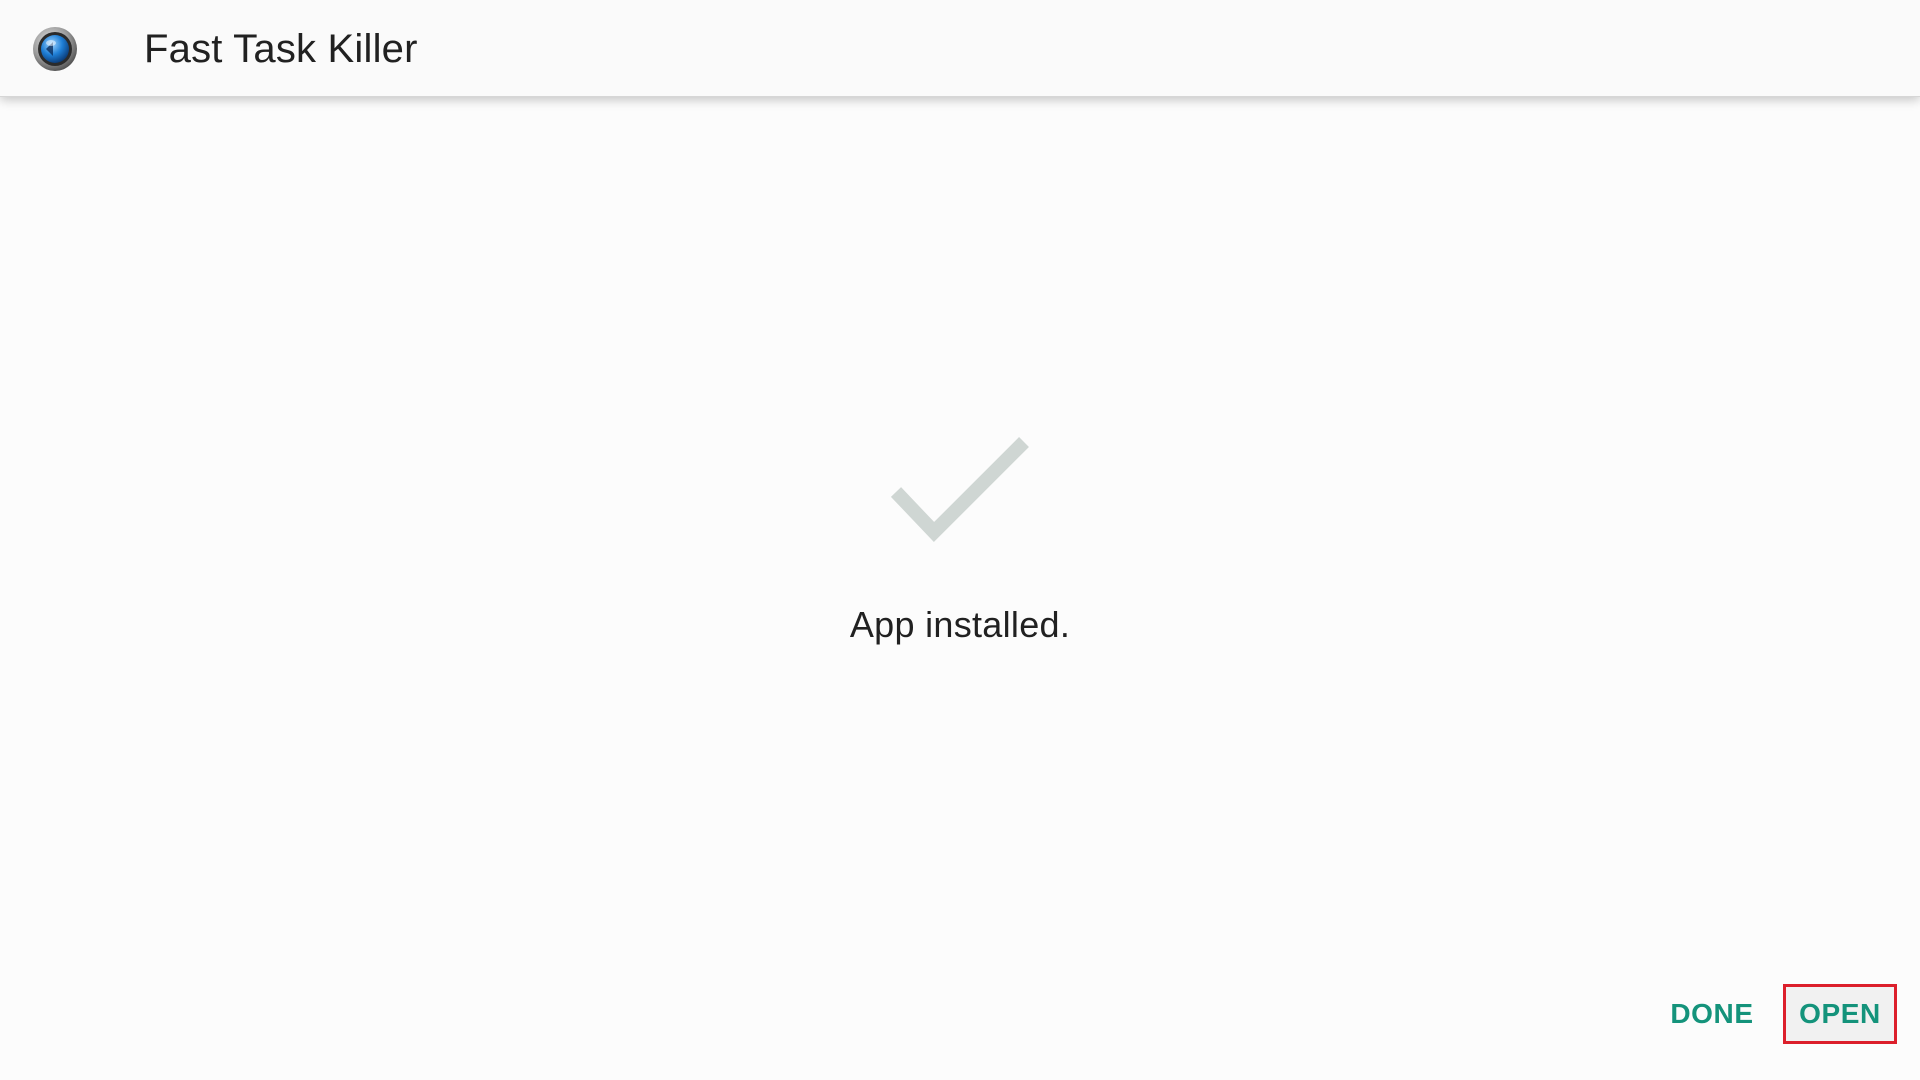  I want to click on status-message: App installed., so click(960, 624).